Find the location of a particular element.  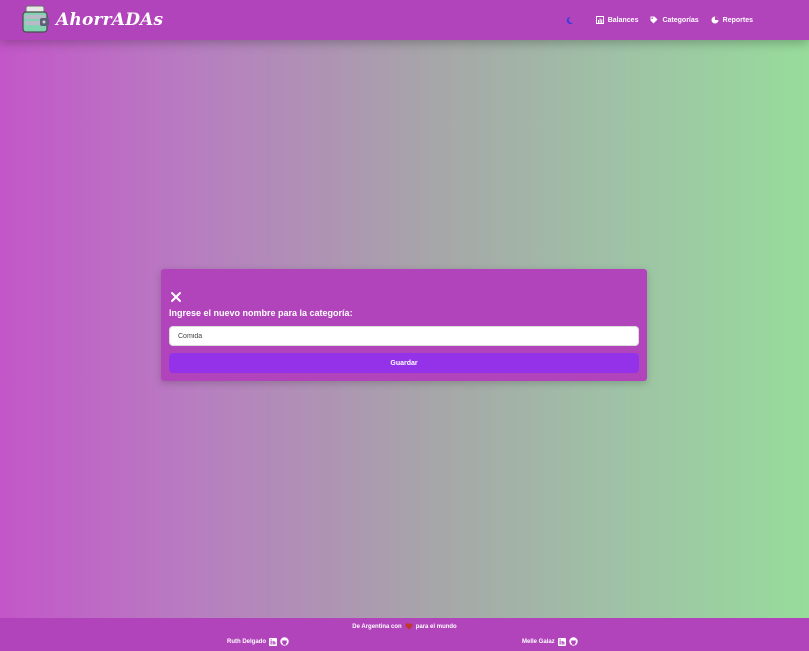

nav-item-categorias: Categorías is located at coordinates (674, 20).